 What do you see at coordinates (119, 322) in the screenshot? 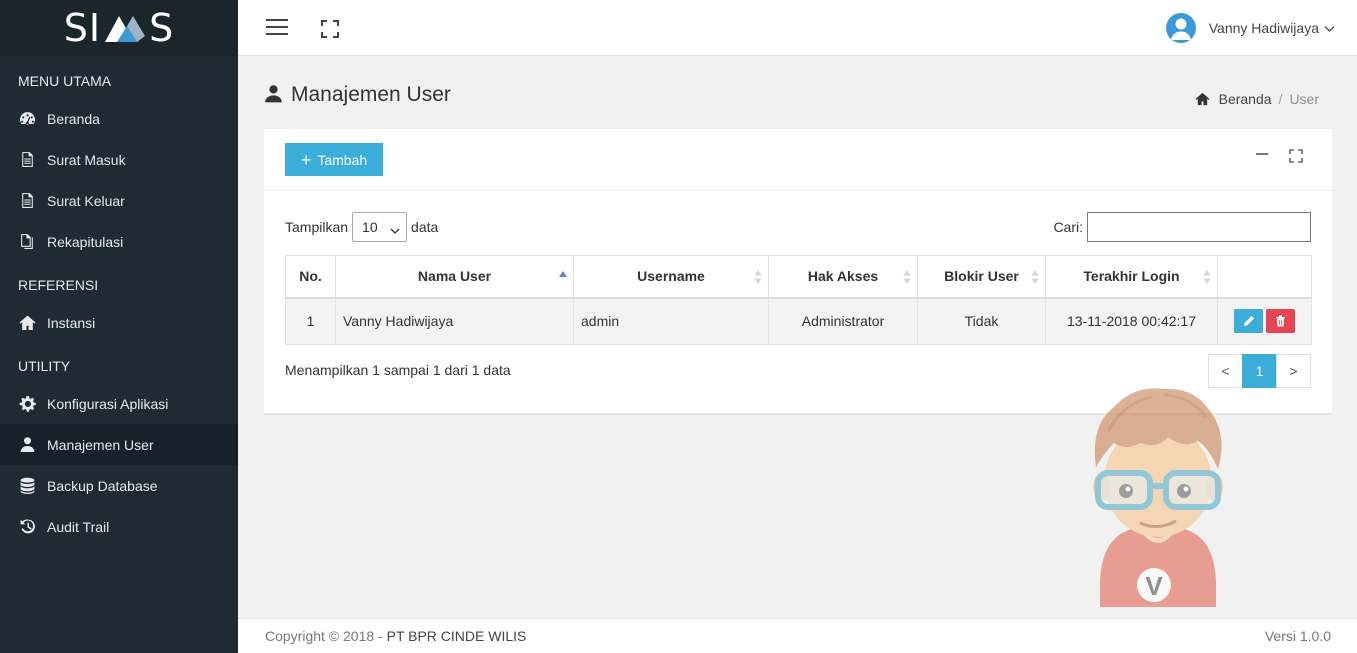
I see `sidebar-item-instansi: Instansi` at bounding box center [119, 322].